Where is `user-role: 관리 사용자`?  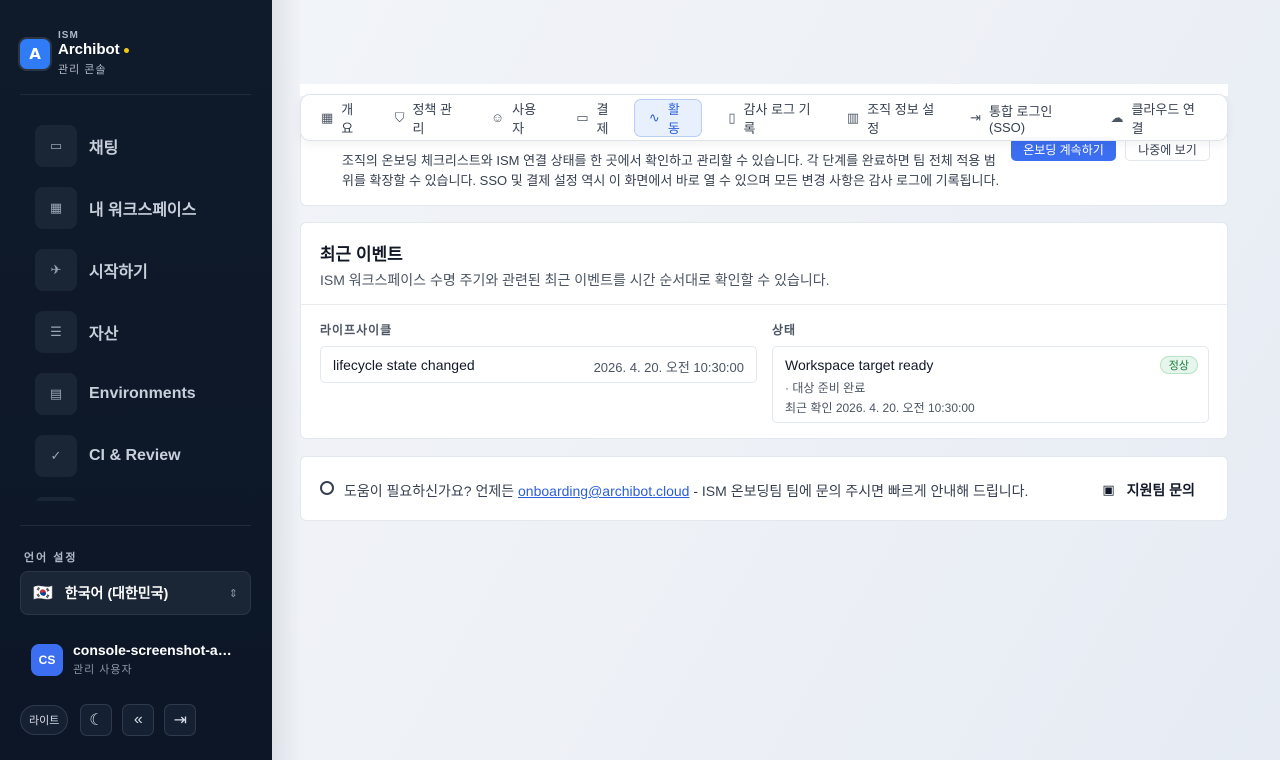
user-role: 관리 사용자 is located at coordinates (103, 670).